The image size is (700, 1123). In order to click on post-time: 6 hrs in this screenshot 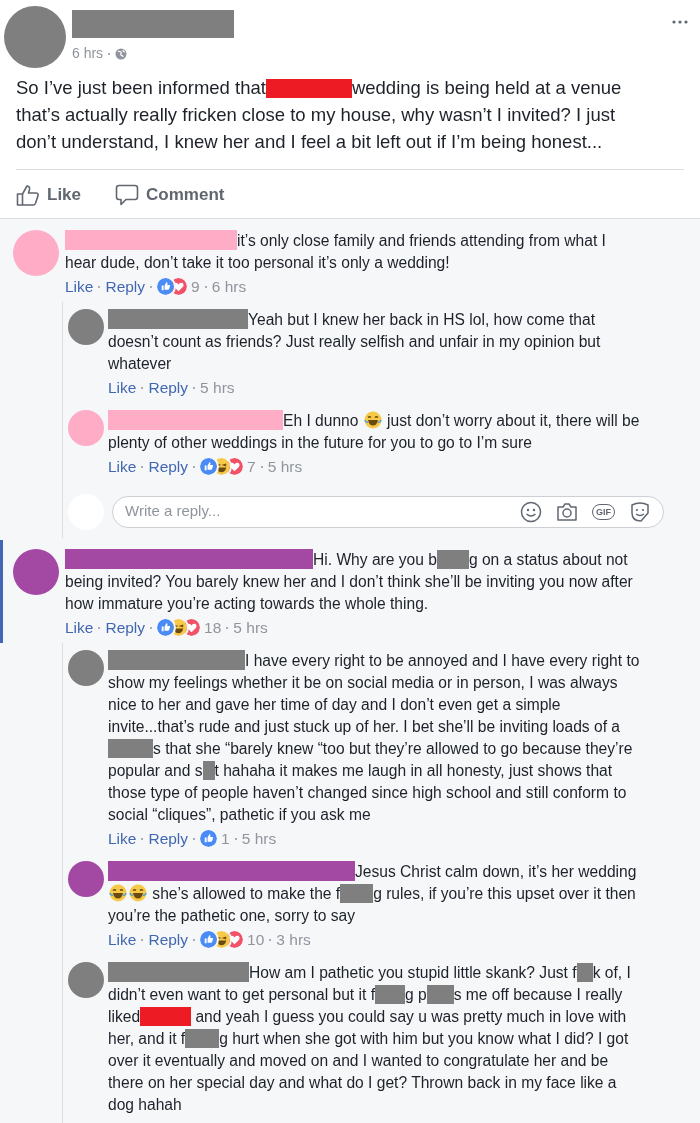, I will do `click(88, 53)`.